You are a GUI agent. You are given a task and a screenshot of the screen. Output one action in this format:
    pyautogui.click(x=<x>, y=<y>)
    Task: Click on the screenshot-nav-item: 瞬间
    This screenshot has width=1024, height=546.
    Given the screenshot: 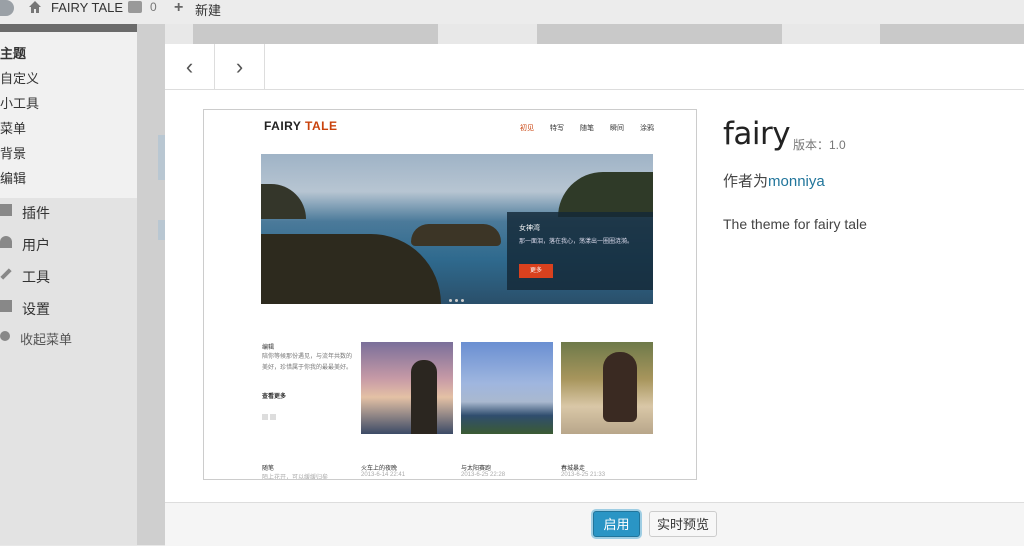 What is the action you would take?
    pyautogui.click(x=617, y=128)
    